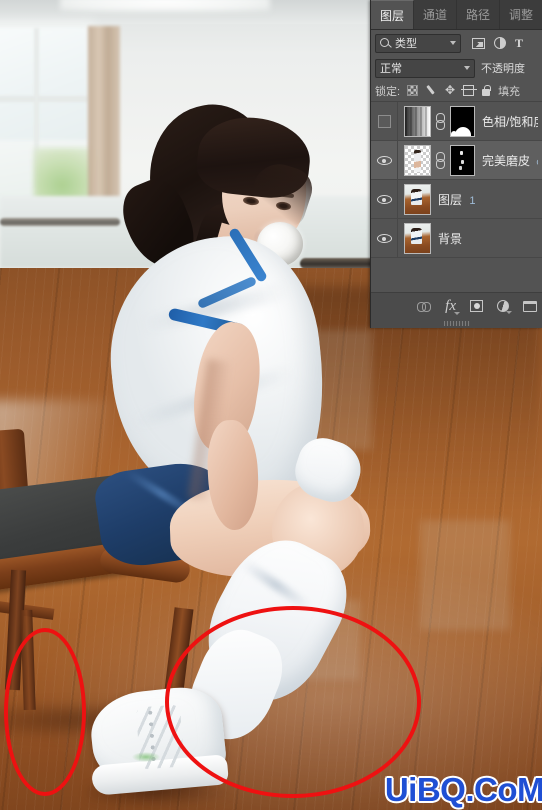  What do you see at coordinates (509, 91) in the screenshot?
I see `fill-label: 填充` at bounding box center [509, 91].